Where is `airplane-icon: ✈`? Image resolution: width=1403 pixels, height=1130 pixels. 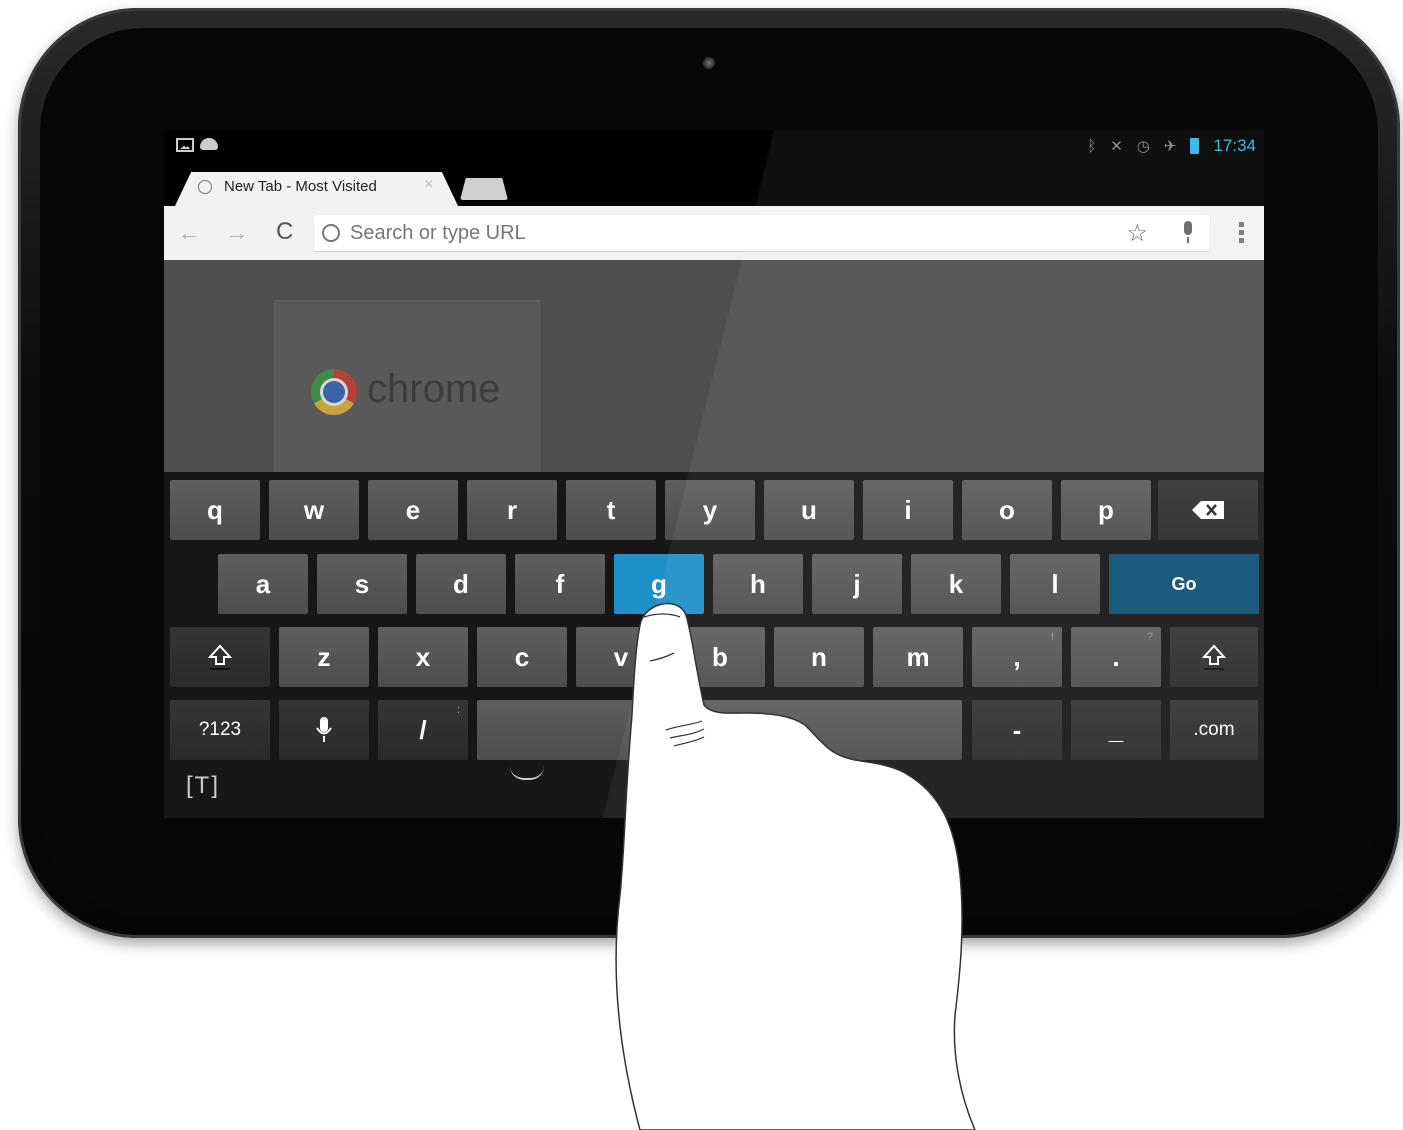 airplane-icon: ✈ is located at coordinates (1170, 146).